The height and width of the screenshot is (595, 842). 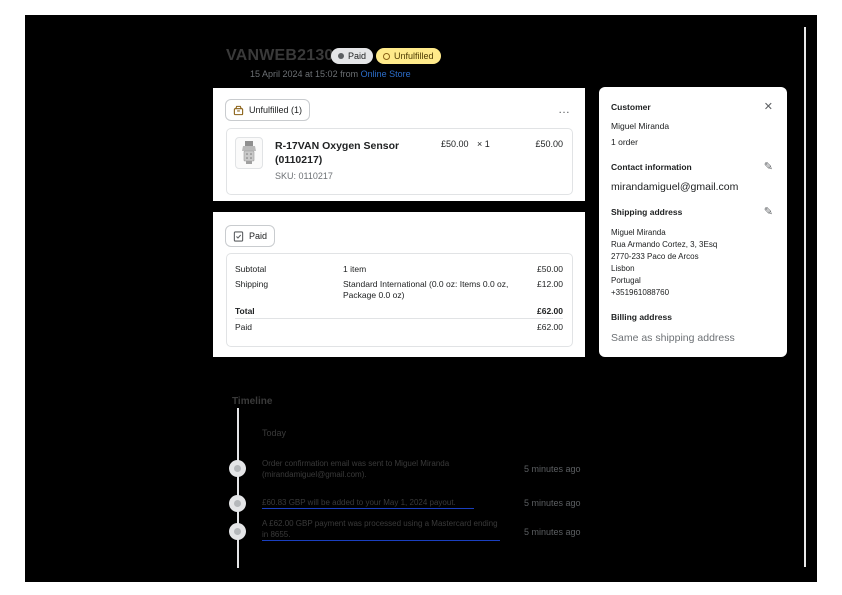 What do you see at coordinates (549, 144) in the screenshot?
I see `line-total: £50.00` at bounding box center [549, 144].